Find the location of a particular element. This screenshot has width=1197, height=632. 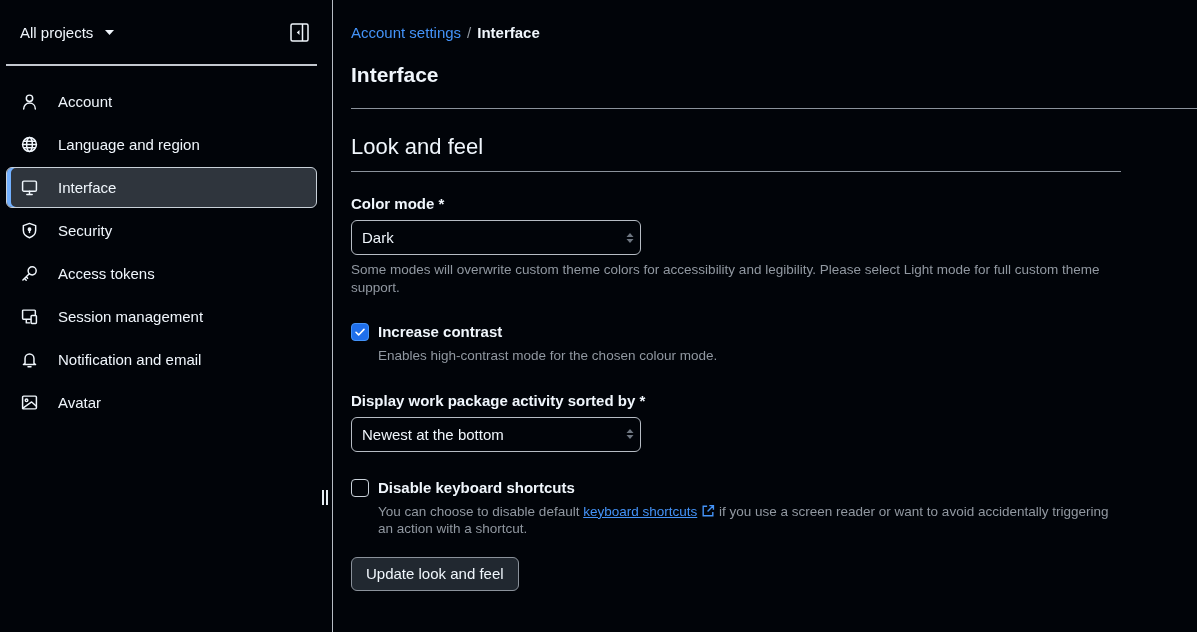

field-caption: Some modes will overwrite custom theme colors for accessibility and legibility. Please select Light mode for full custom theme support. is located at coordinates (726, 278).